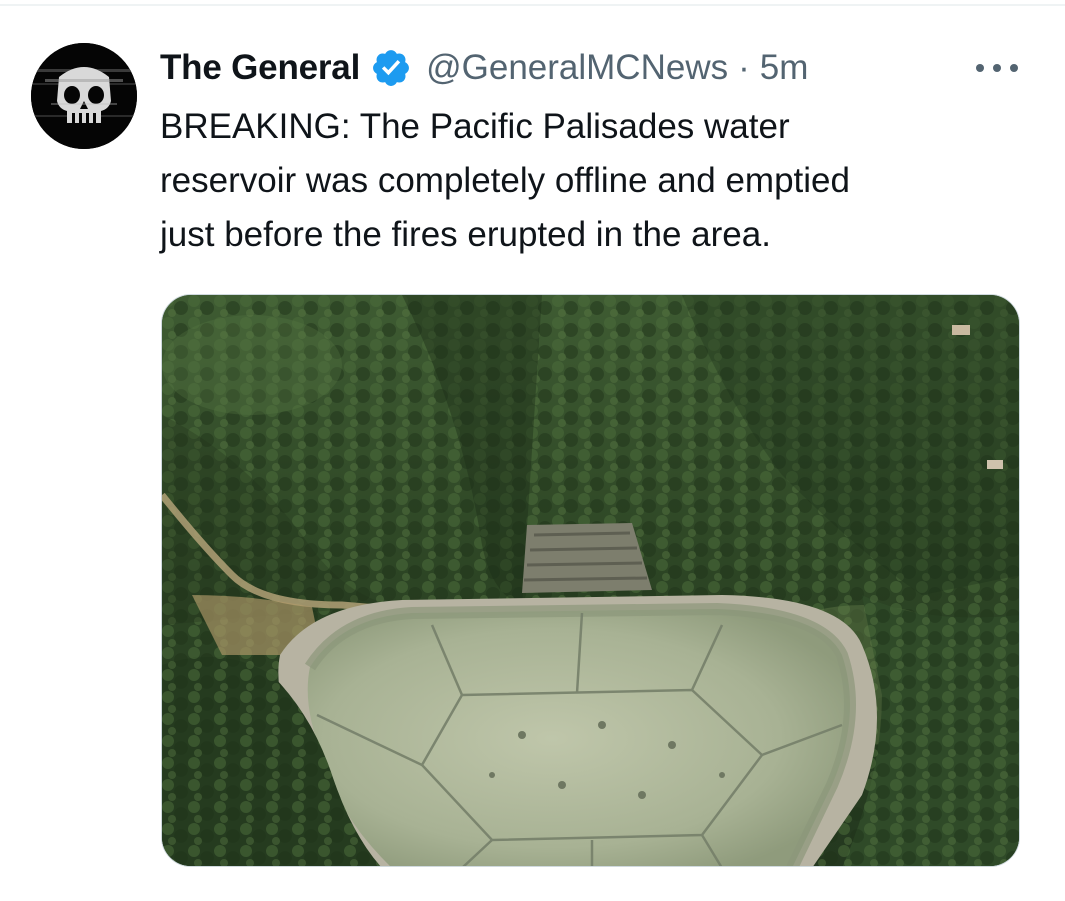 This screenshot has height=901, width=1065. What do you see at coordinates (475, 126) in the screenshot?
I see `tweet-text-line: BREAKING: The Pacific Palisades water` at bounding box center [475, 126].